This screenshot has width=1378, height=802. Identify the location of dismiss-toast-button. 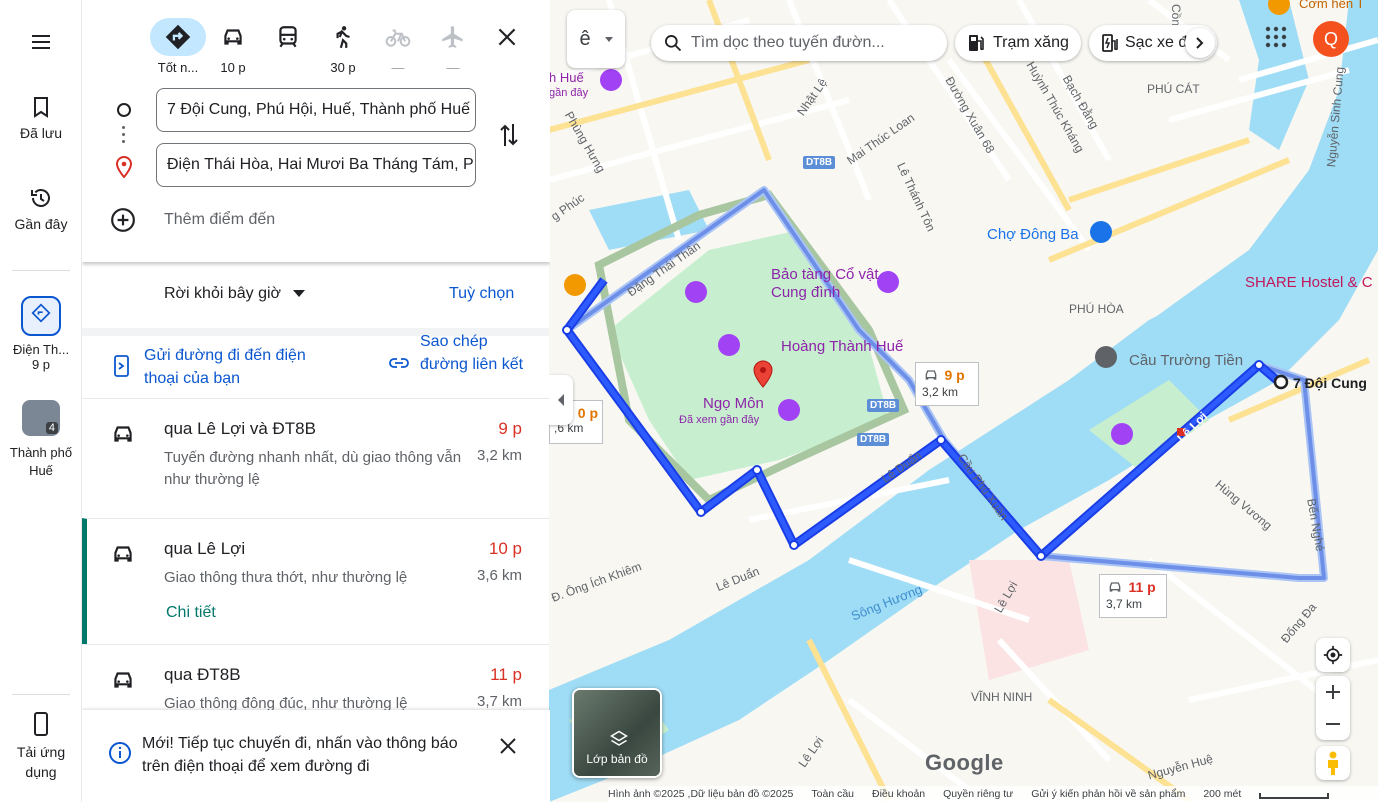
(508, 748).